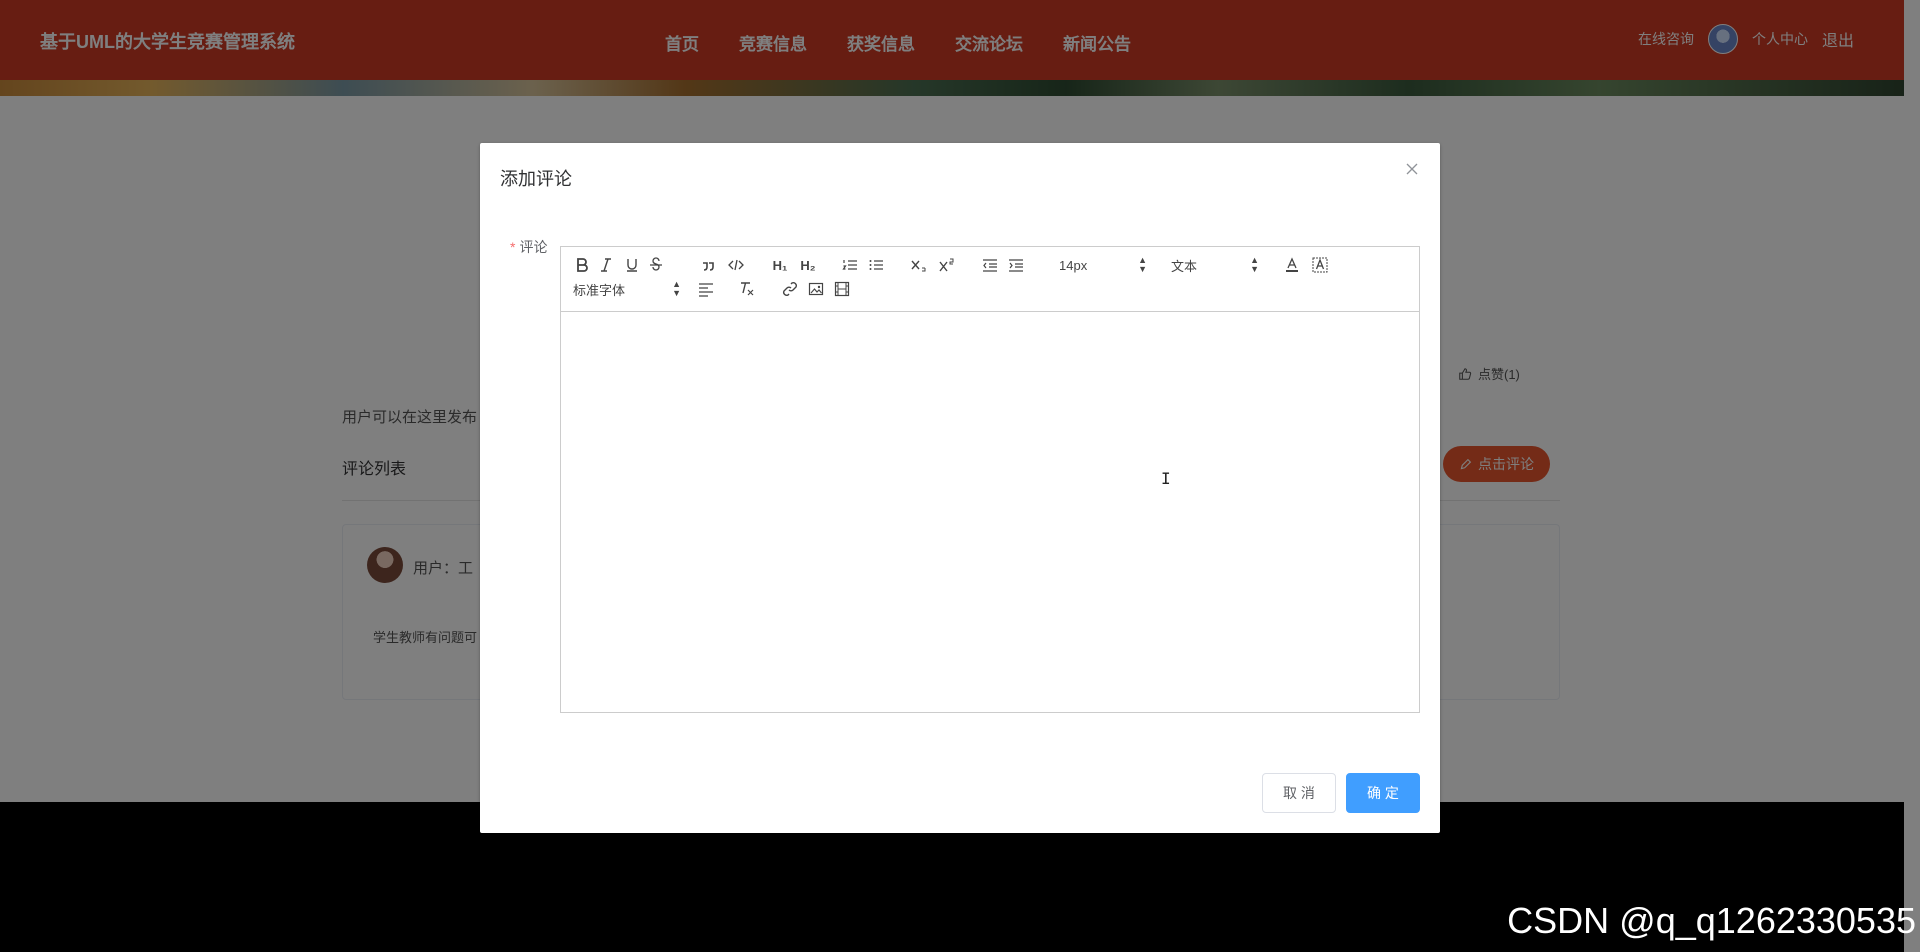 The image size is (1920, 952). I want to click on font-color-icon, so click(1292, 264).